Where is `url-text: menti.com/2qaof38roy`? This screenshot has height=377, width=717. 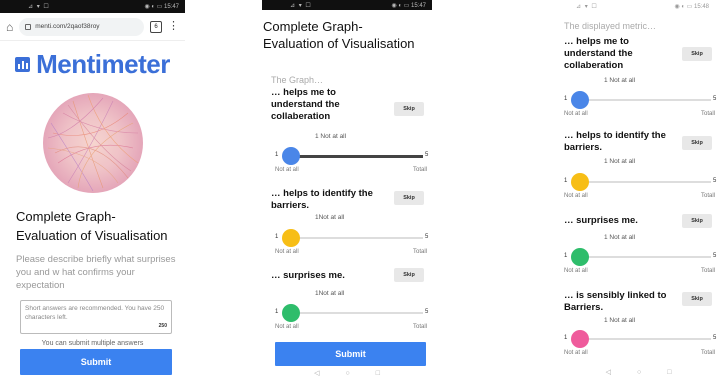
url-text: menti.com/2qaof38roy is located at coordinates (67, 26).